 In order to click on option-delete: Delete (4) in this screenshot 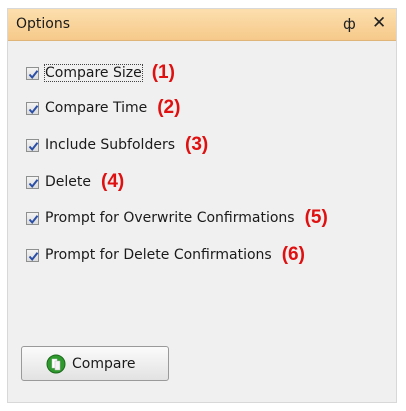, I will do `click(75, 182)`.